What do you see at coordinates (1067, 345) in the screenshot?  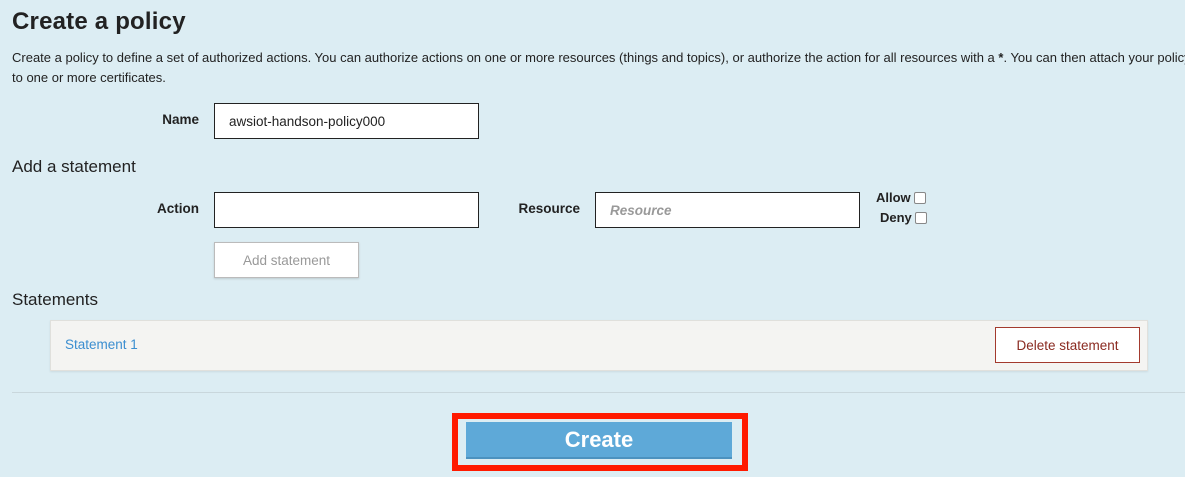 I see `delete-statement-button: Delete statement` at bounding box center [1067, 345].